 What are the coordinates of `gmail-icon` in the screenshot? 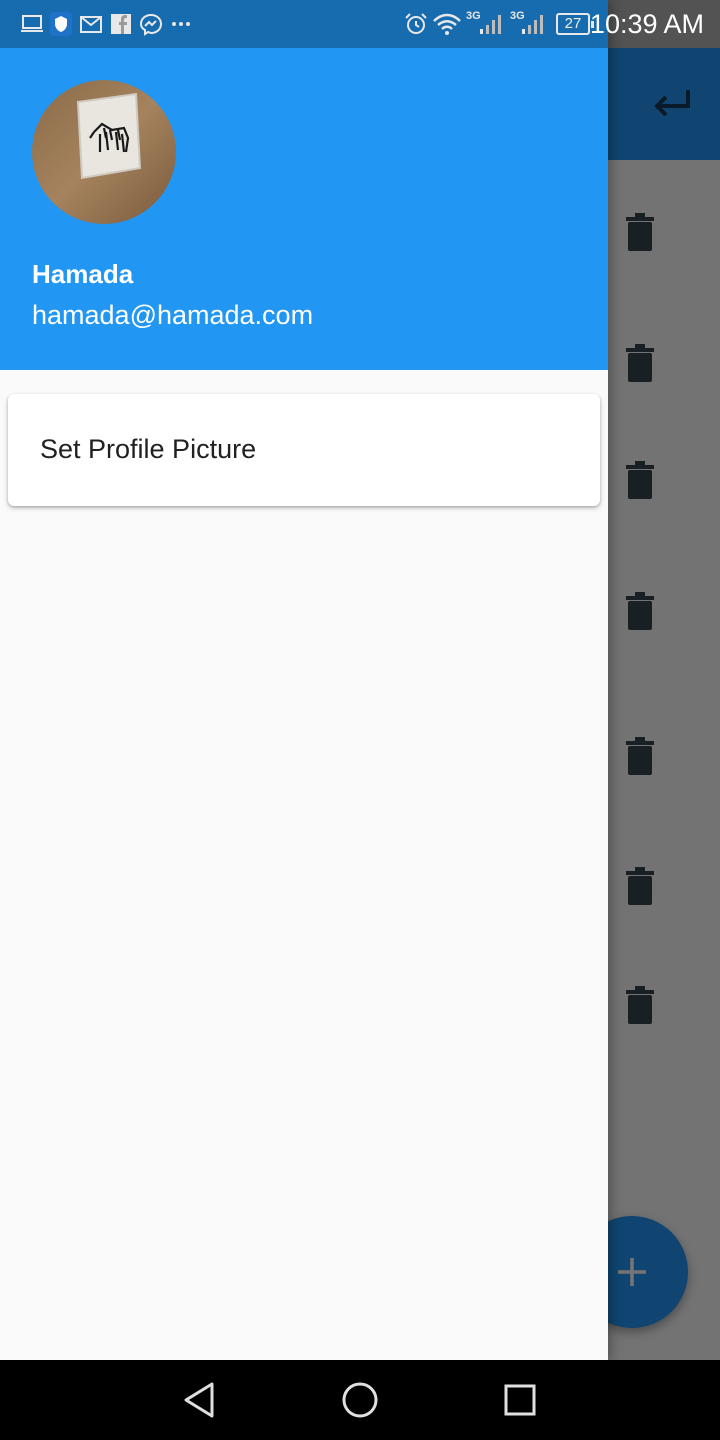 It's located at (91, 24).